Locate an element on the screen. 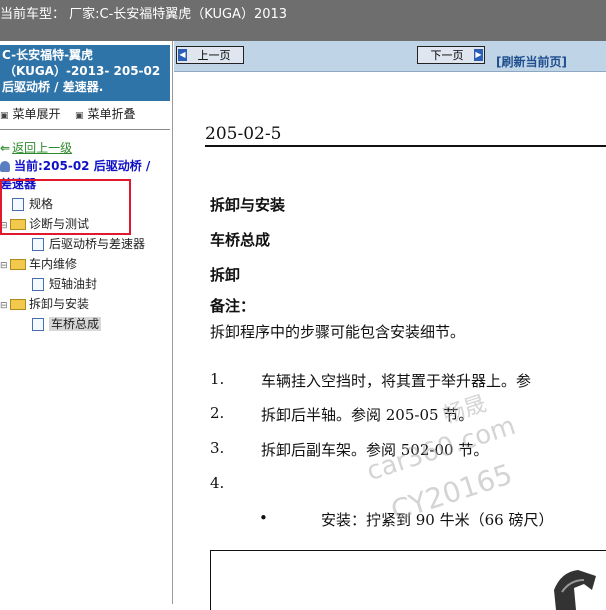  expand-menu-button: ▣ 菜单展开 is located at coordinates (30, 113).